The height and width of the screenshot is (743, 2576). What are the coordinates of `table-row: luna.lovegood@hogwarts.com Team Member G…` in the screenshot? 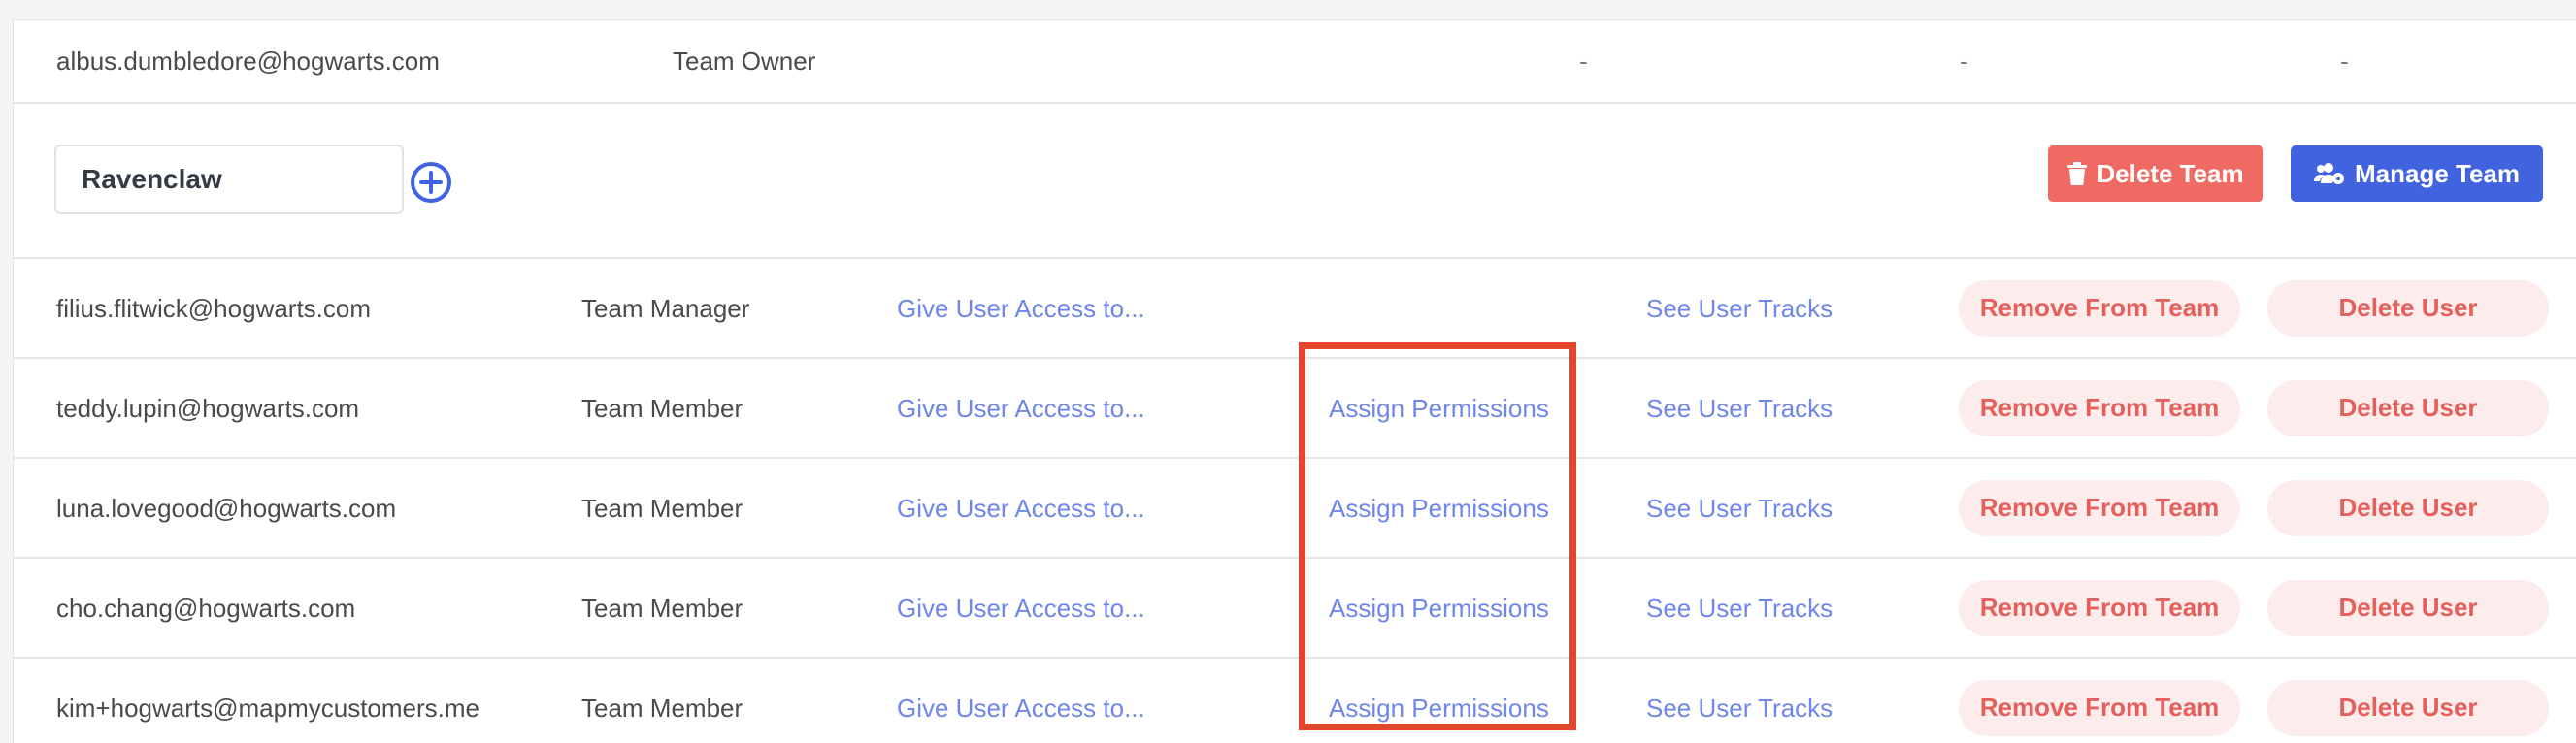 It's located at (1295, 509).